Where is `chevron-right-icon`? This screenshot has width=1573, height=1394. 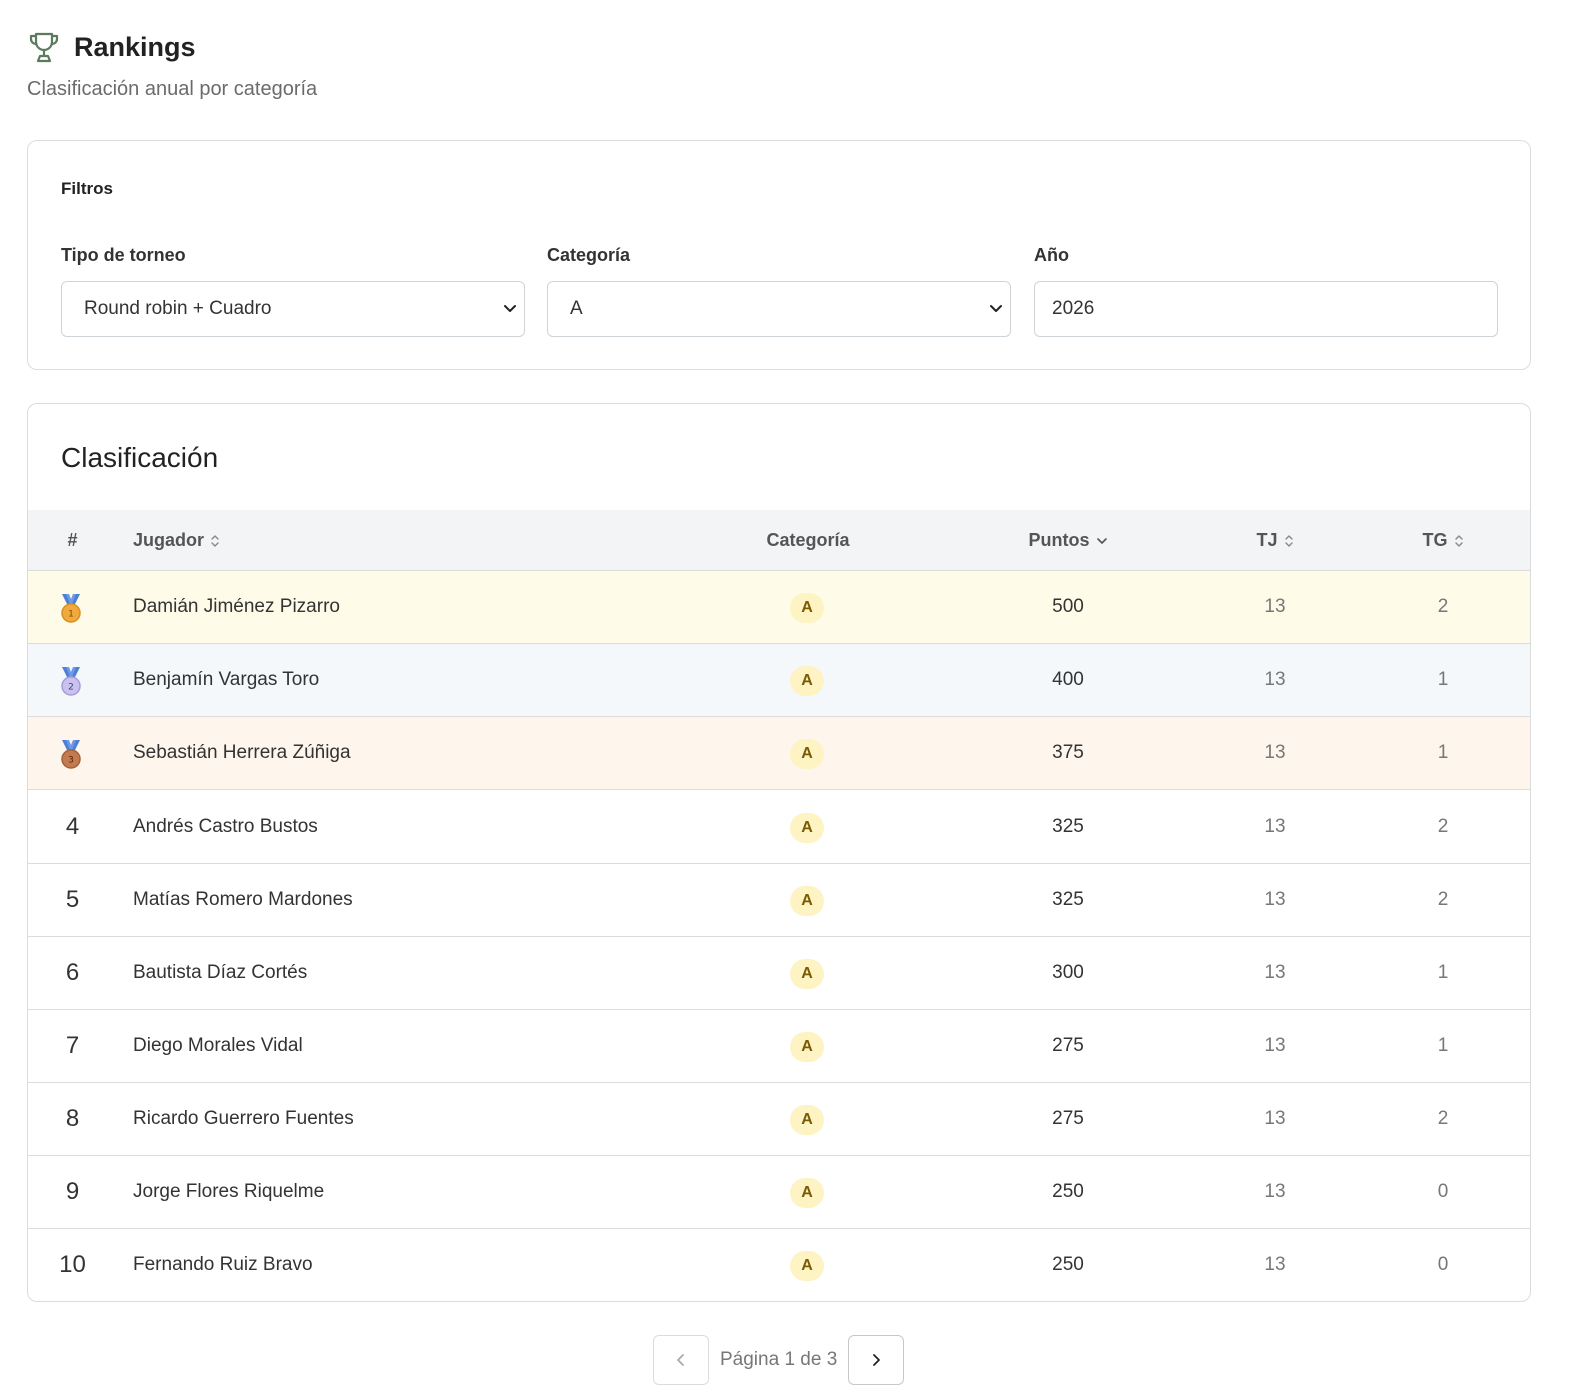
chevron-right-icon is located at coordinates (877, 1360).